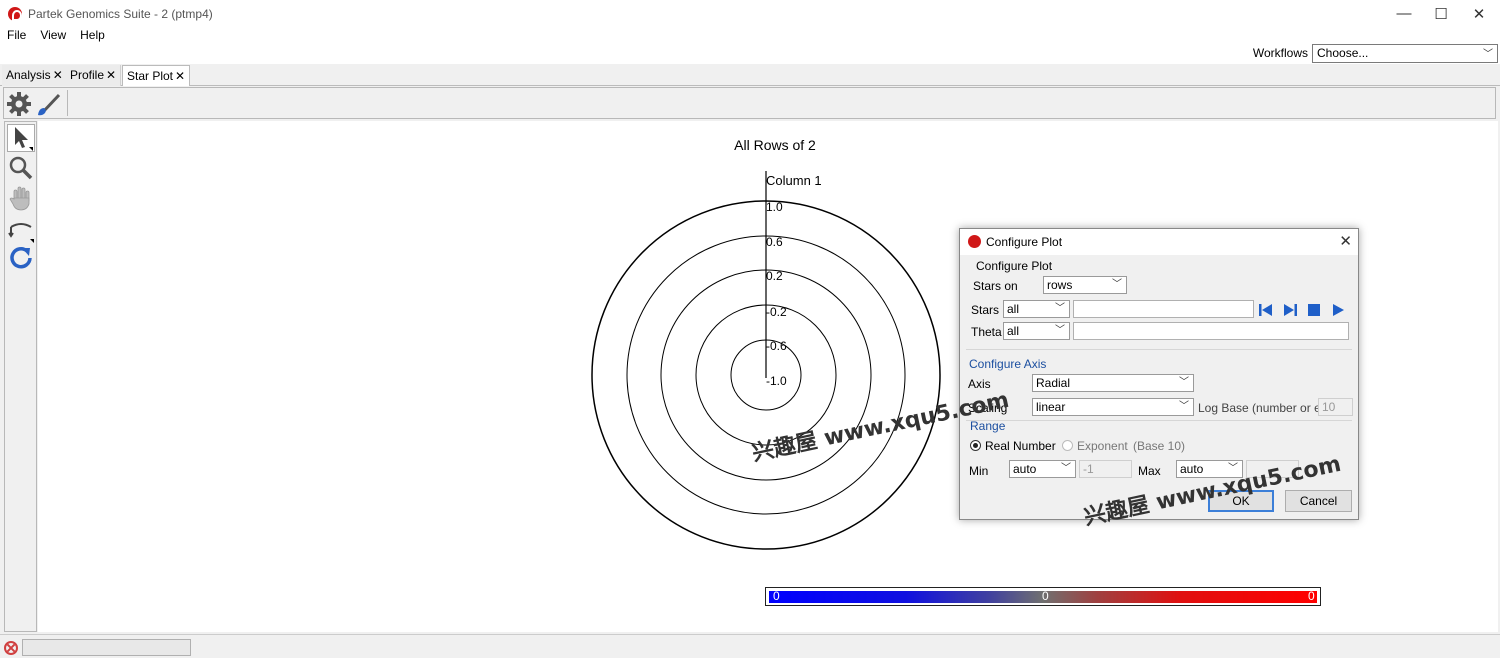 Image resolution: width=1500 pixels, height=658 pixels. What do you see at coordinates (995, 286) in the screenshot?
I see `stars-on-label: Stars on` at bounding box center [995, 286].